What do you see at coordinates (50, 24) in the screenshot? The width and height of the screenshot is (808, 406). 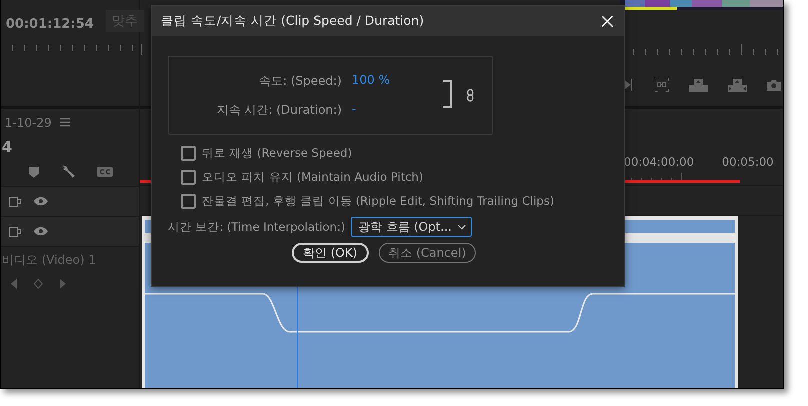 I see `timecode: 00:01:12:54` at bounding box center [50, 24].